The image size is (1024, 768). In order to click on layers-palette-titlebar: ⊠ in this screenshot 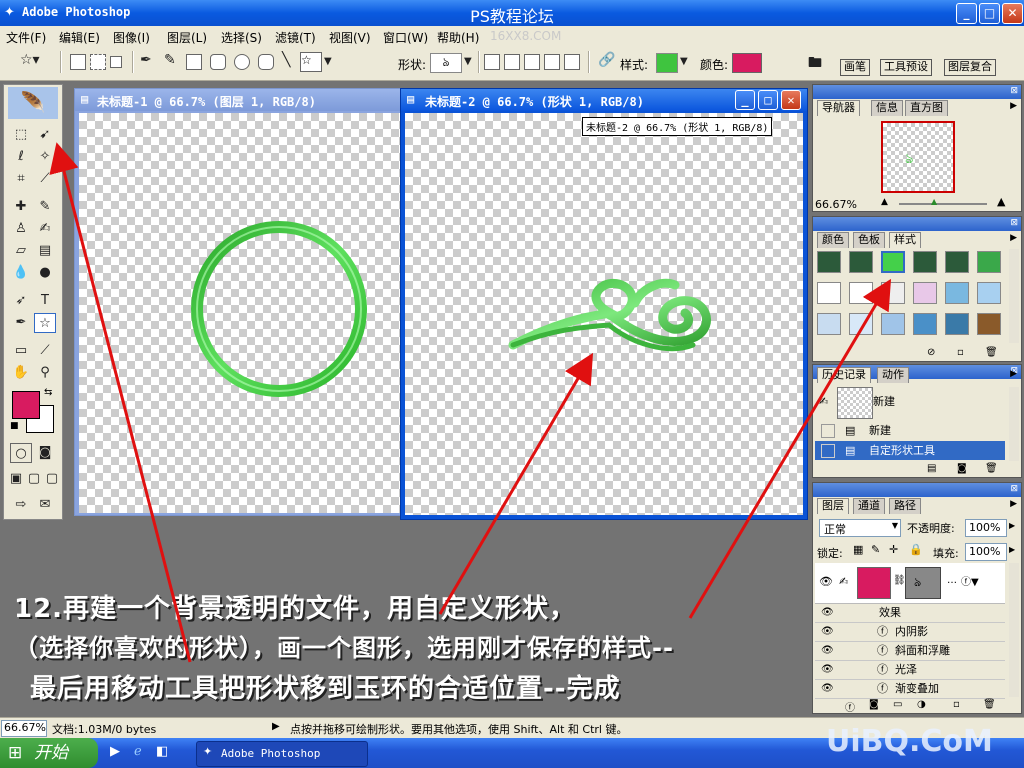, I will do `click(917, 490)`.